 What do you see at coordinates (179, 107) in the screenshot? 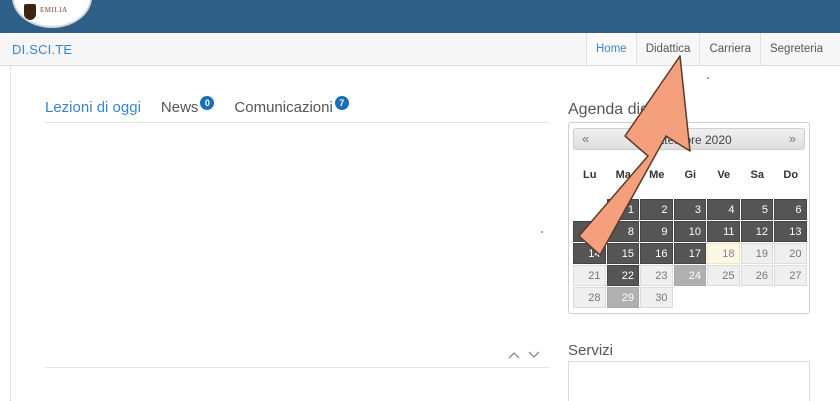
I see `tab-news-label: News` at bounding box center [179, 107].